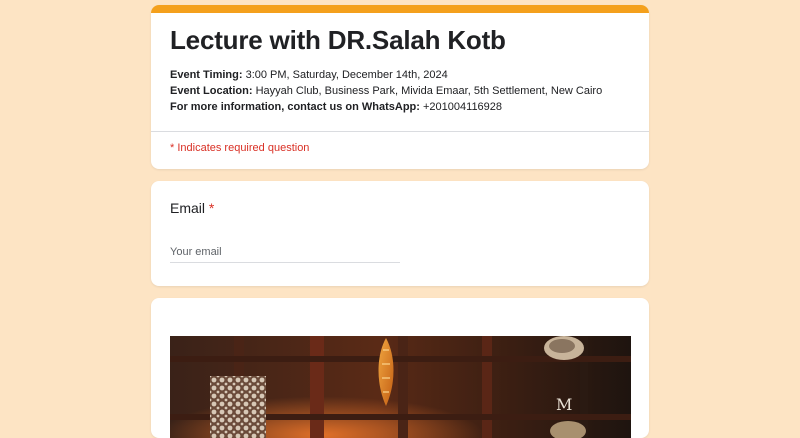 This screenshot has width=800, height=438. I want to click on event-timing-value: 3:00 PM, Saturday, December 14th, 2024, so click(345, 75).